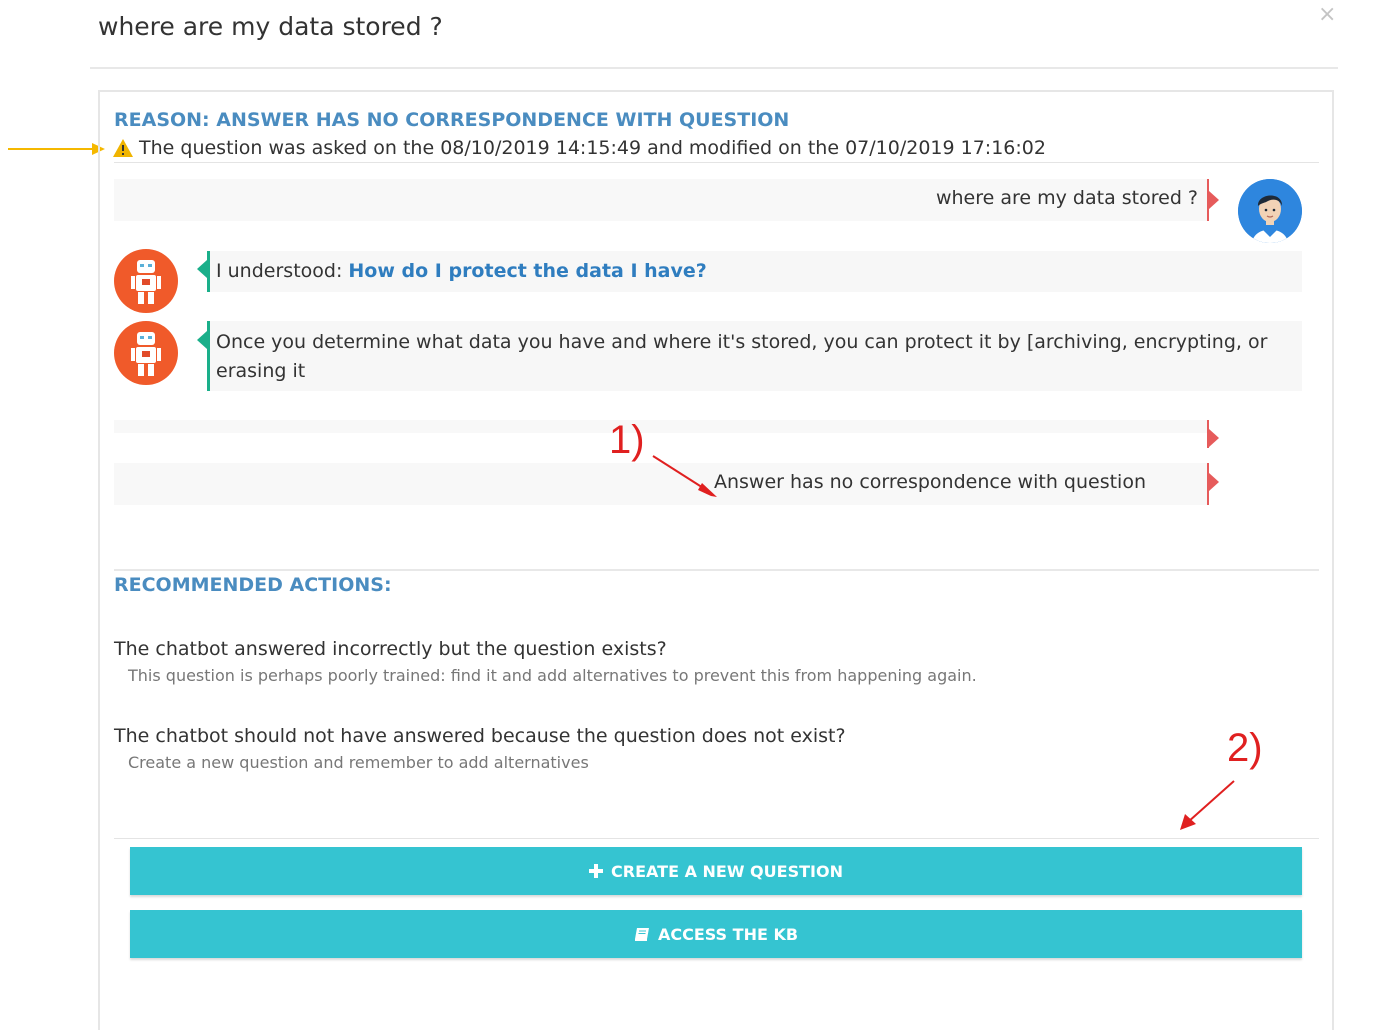  Describe the element at coordinates (627, 440) in the screenshot. I see `annotation-label-1: 1)` at that location.